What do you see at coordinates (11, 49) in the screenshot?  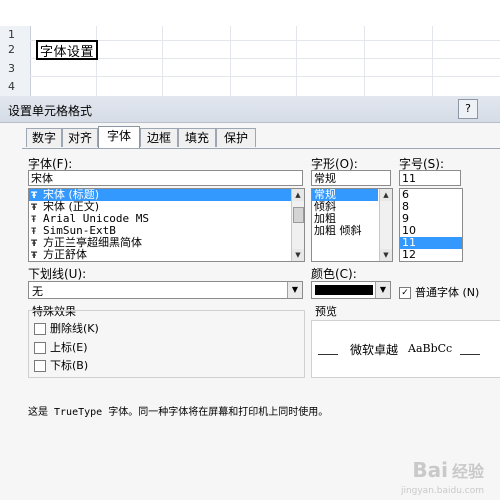 I see `row-number: 2` at bounding box center [11, 49].